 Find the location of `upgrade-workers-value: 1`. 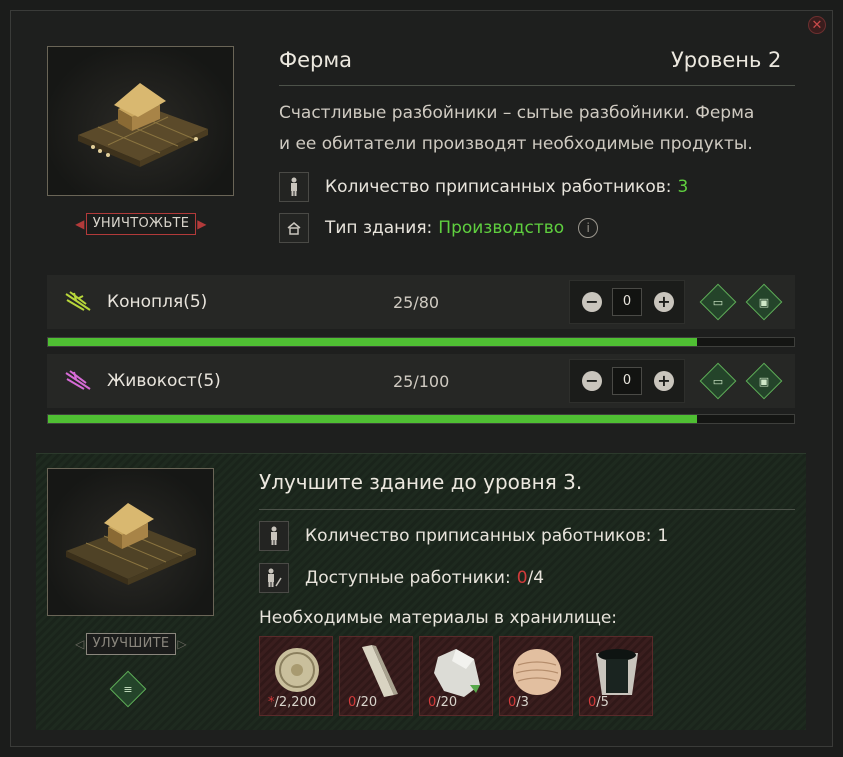

upgrade-workers-value: 1 is located at coordinates (663, 536).